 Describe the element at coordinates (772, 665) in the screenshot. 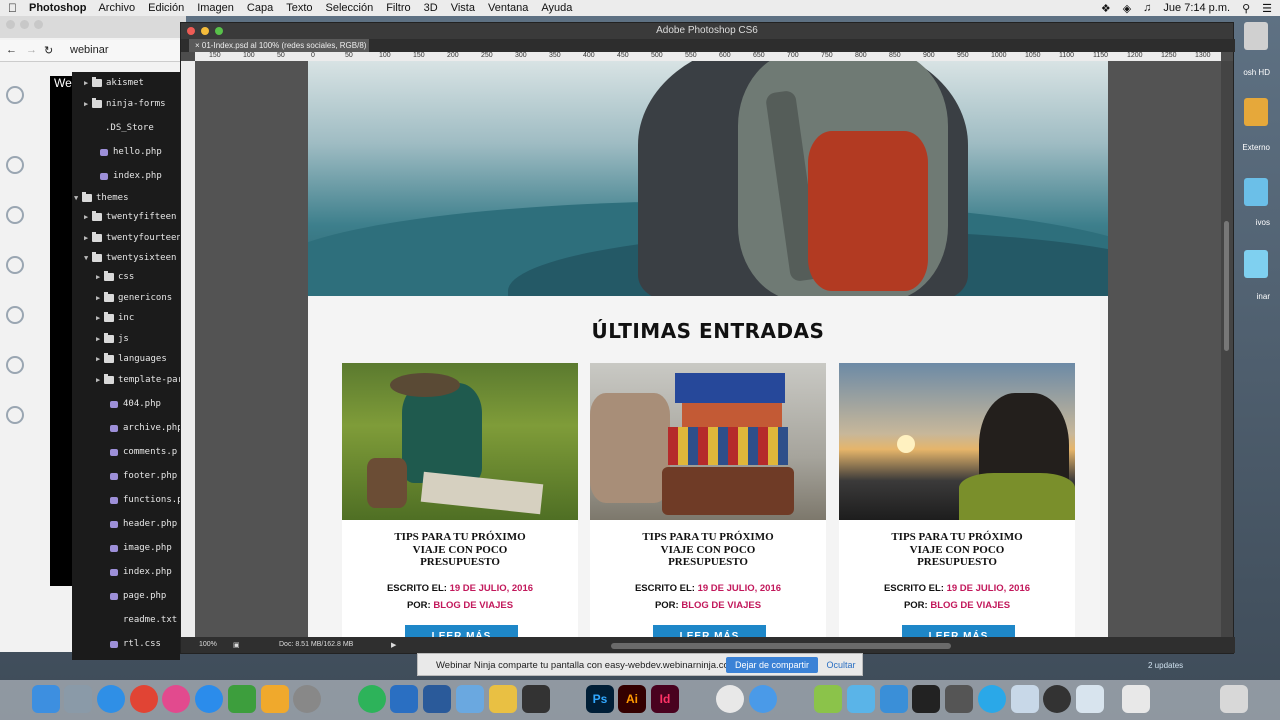

I see `stop-sharing-button: Dejar de compartir` at that location.